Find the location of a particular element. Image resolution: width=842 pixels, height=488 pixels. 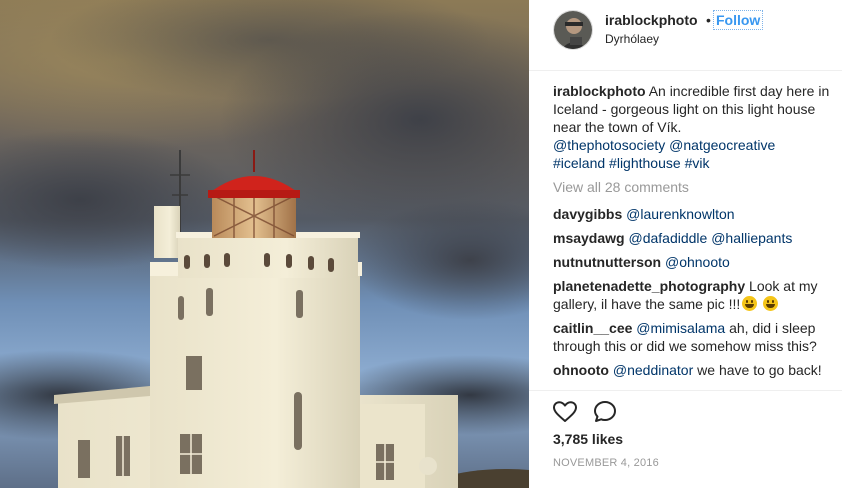

comment-username: planetenadette_photography is located at coordinates (649, 286).